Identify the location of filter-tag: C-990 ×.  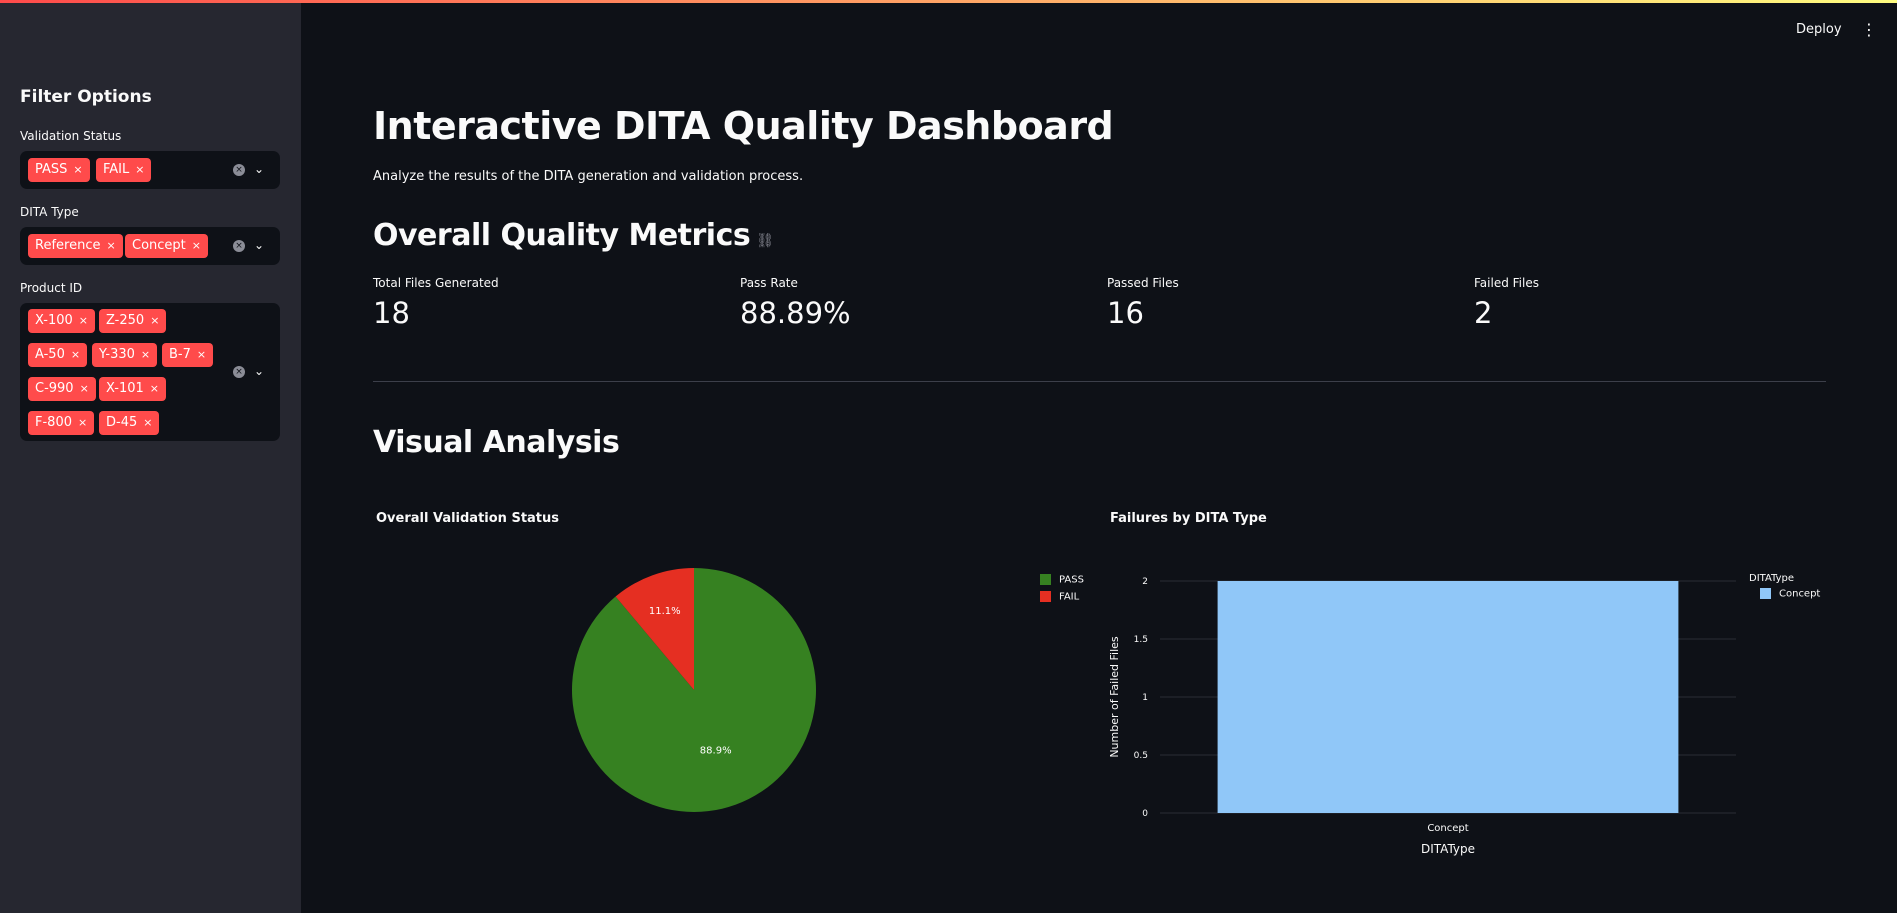
(62, 389).